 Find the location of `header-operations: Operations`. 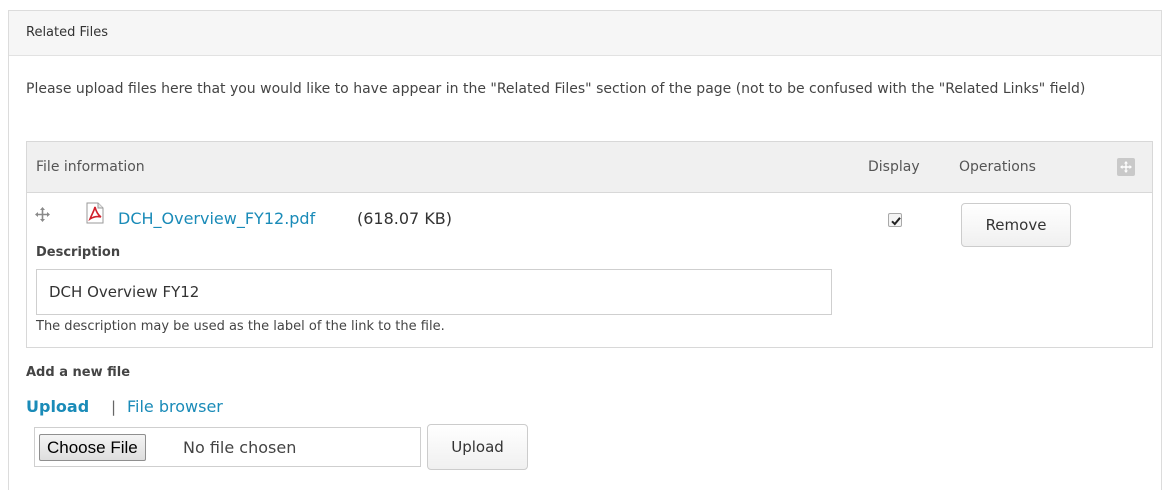

header-operations: Operations is located at coordinates (997, 167).